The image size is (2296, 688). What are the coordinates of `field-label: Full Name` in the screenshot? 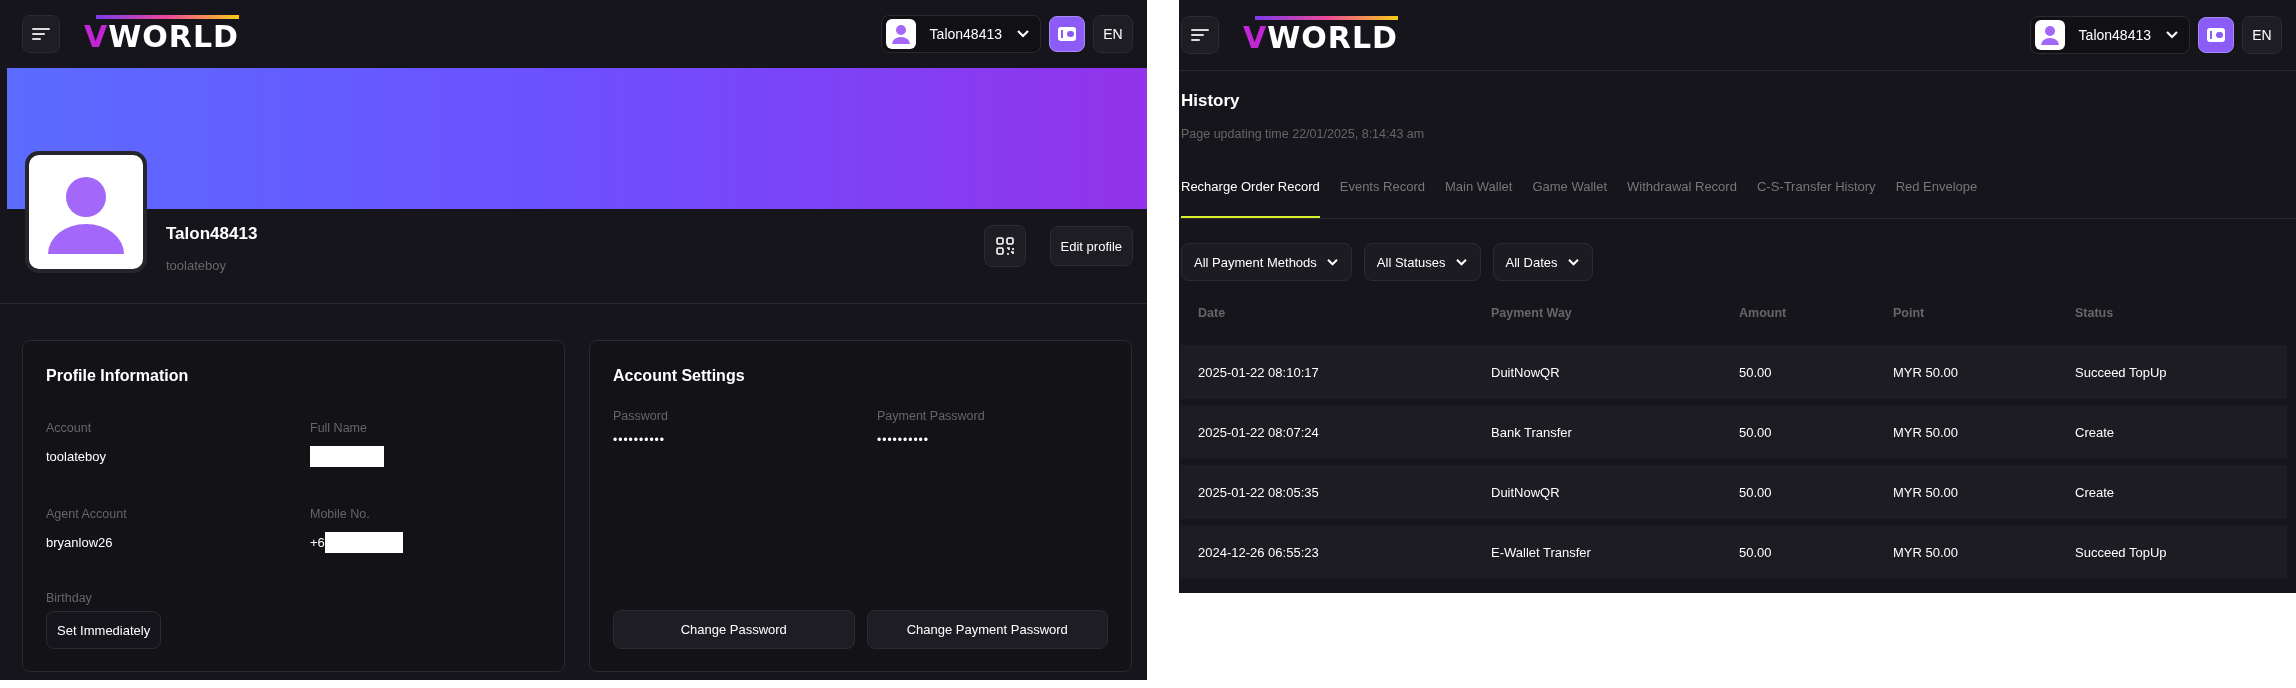 It's located at (339, 428).